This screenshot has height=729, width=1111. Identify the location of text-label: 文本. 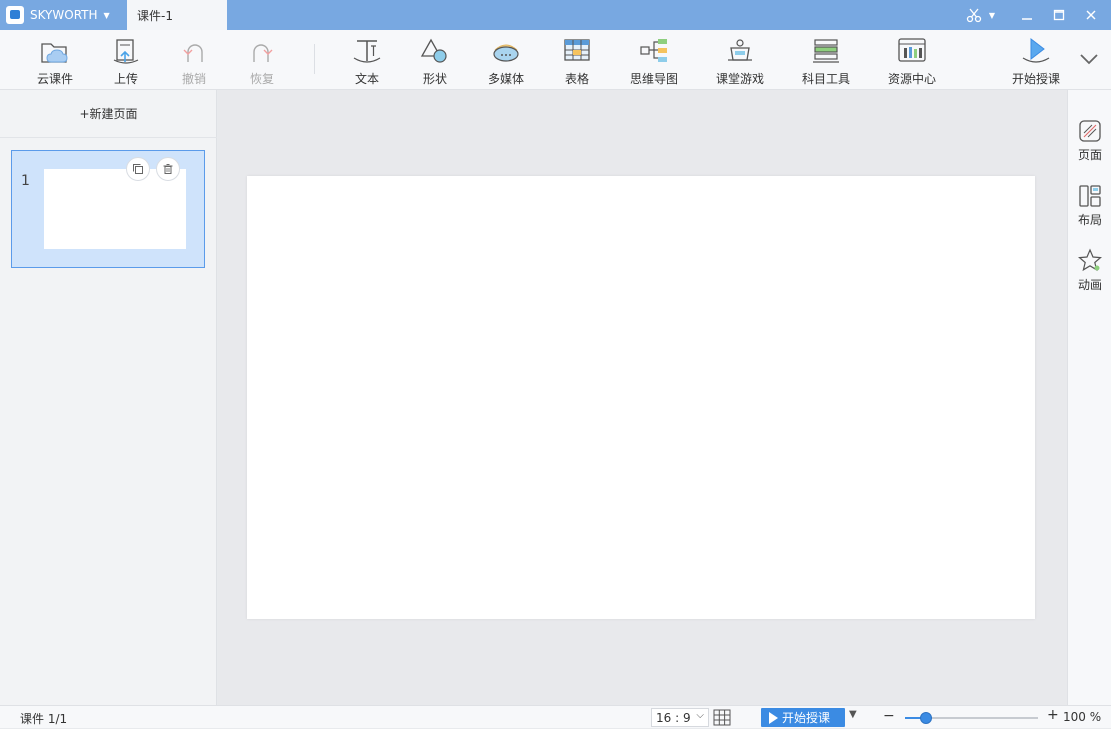
(366, 79).